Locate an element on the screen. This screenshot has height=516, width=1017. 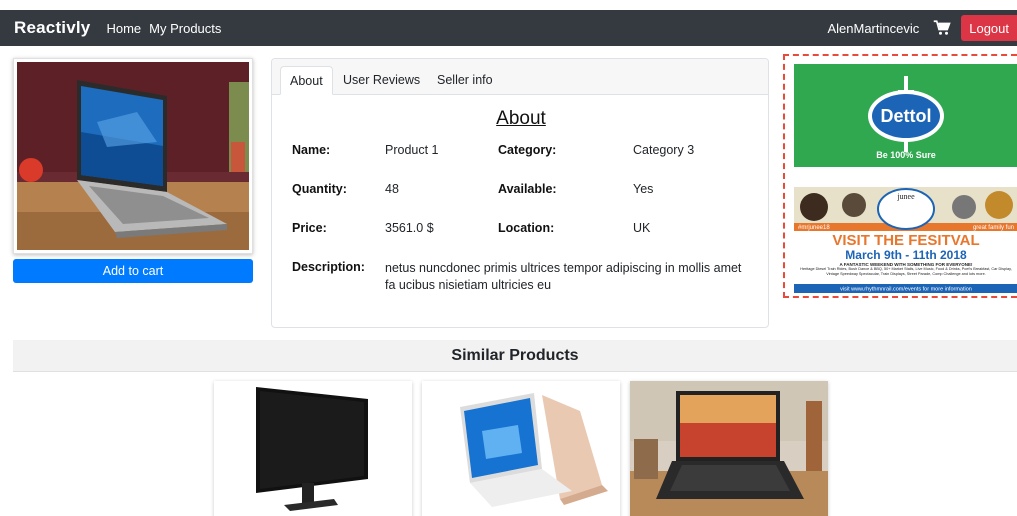
festival-tag-right: great family fun is located at coordinates (993, 228).